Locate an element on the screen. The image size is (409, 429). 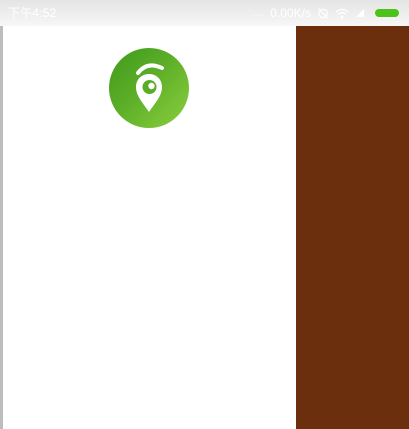
signal-icon is located at coordinates (360, 13).